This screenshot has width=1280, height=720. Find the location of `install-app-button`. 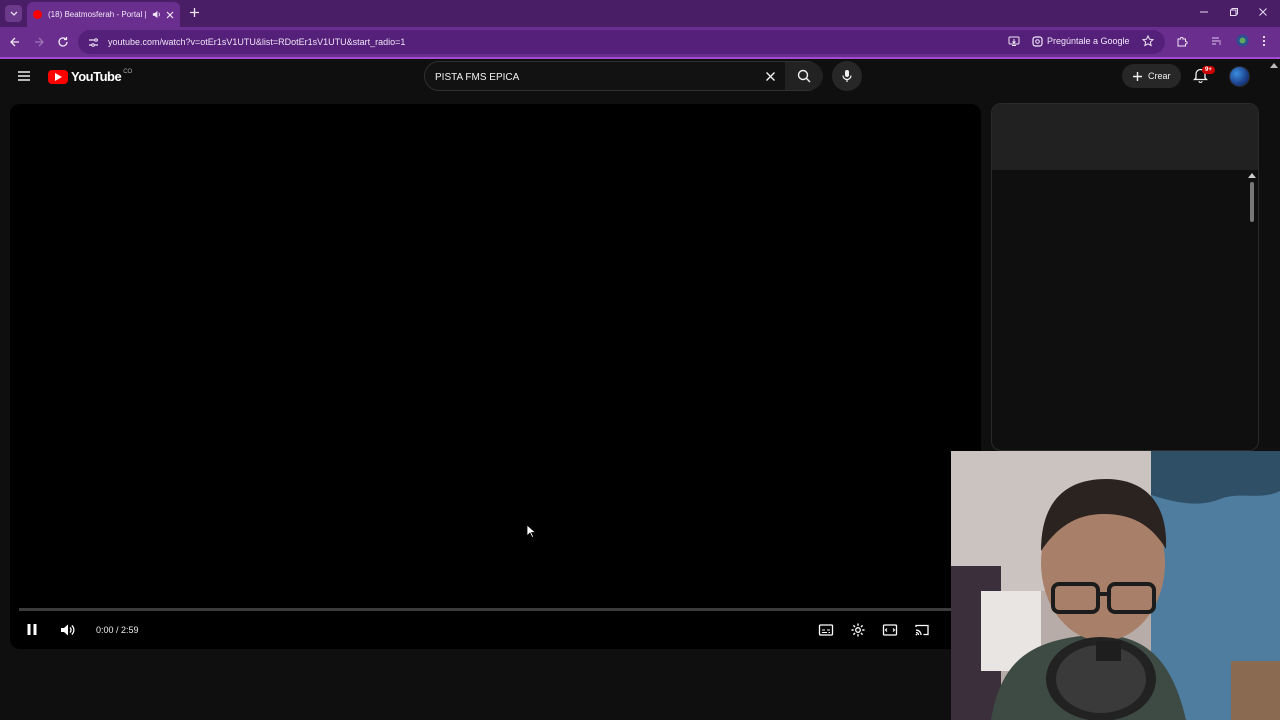

install-app-button is located at coordinates (1014, 41).